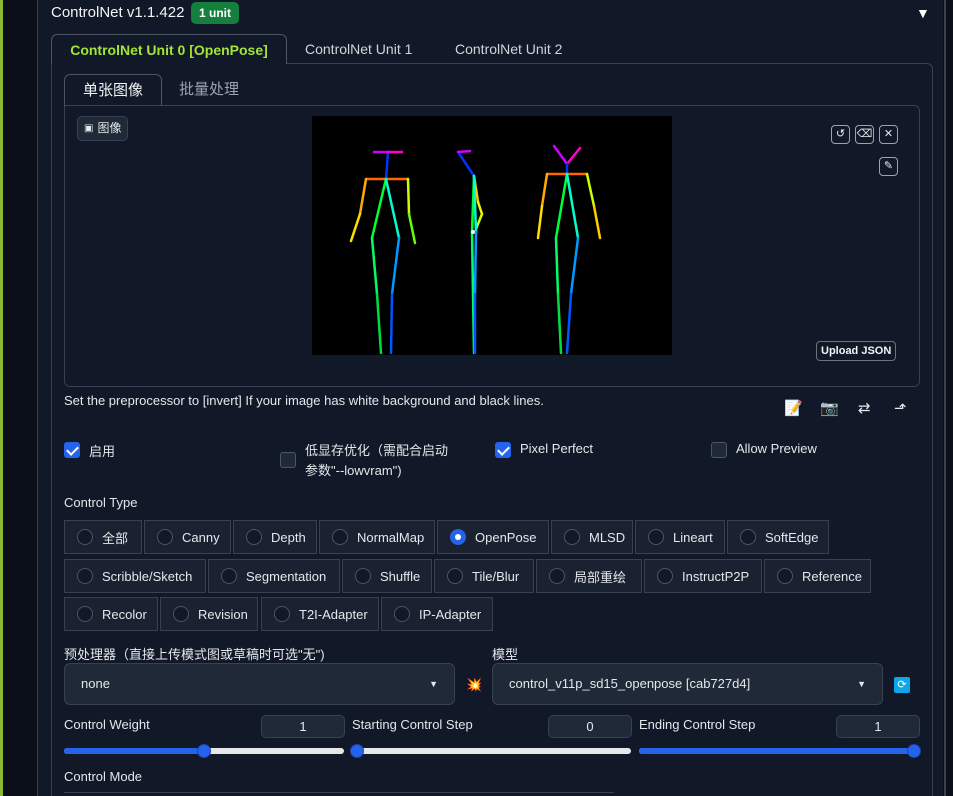 The width and height of the screenshot is (953, 796). What do you see at coordinates (864, 134) in the screenshot?
I see `eraser-icon: ⌫` at bounding box center [864, 134].